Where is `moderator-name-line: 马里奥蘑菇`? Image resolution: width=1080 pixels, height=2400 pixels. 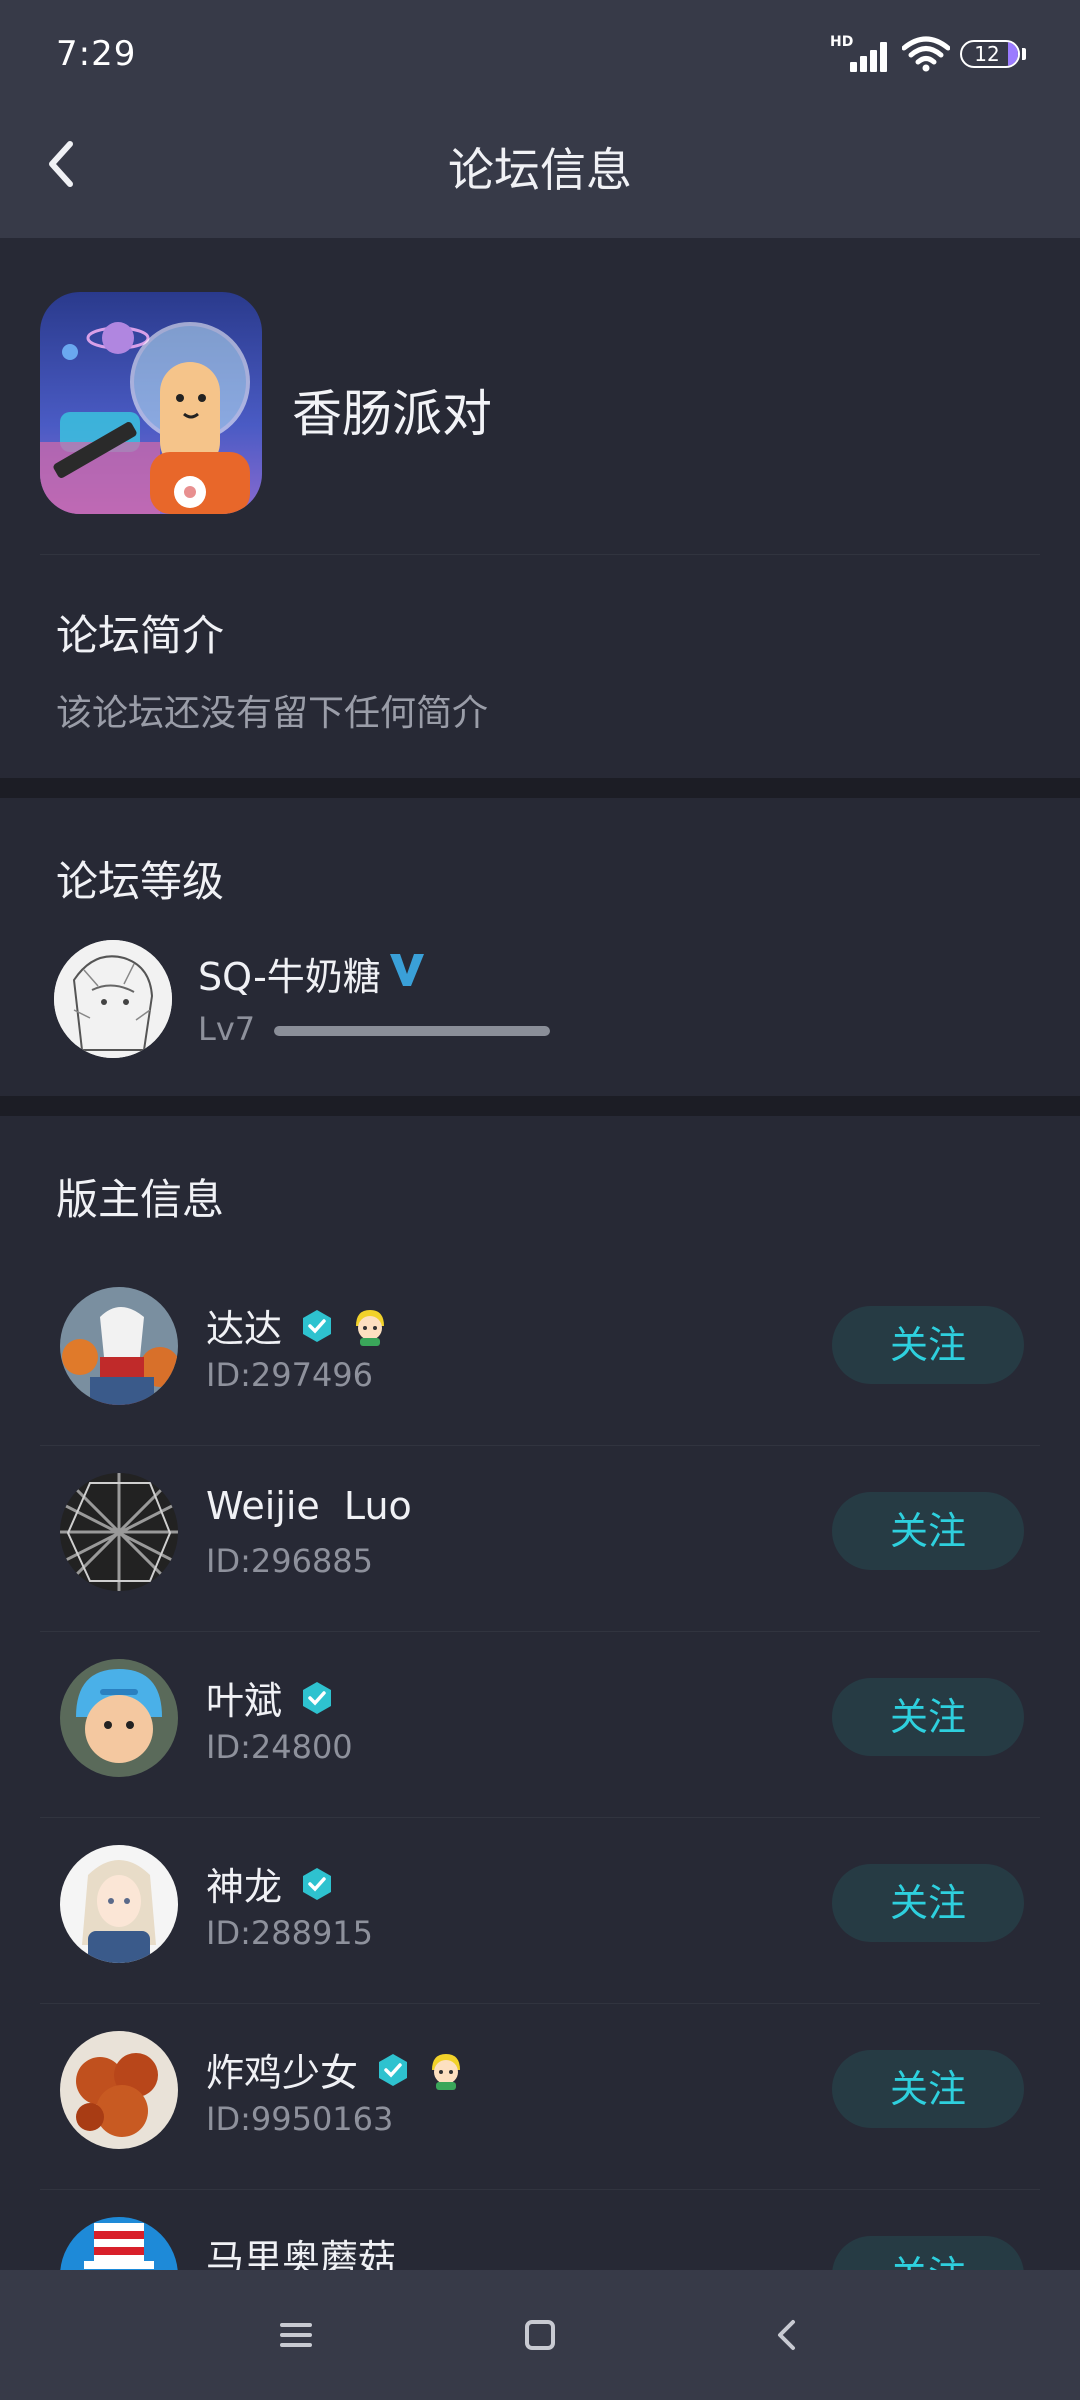
moderator-name-line: 马里奥蘑菇 is located at coordinates (301, 2254).